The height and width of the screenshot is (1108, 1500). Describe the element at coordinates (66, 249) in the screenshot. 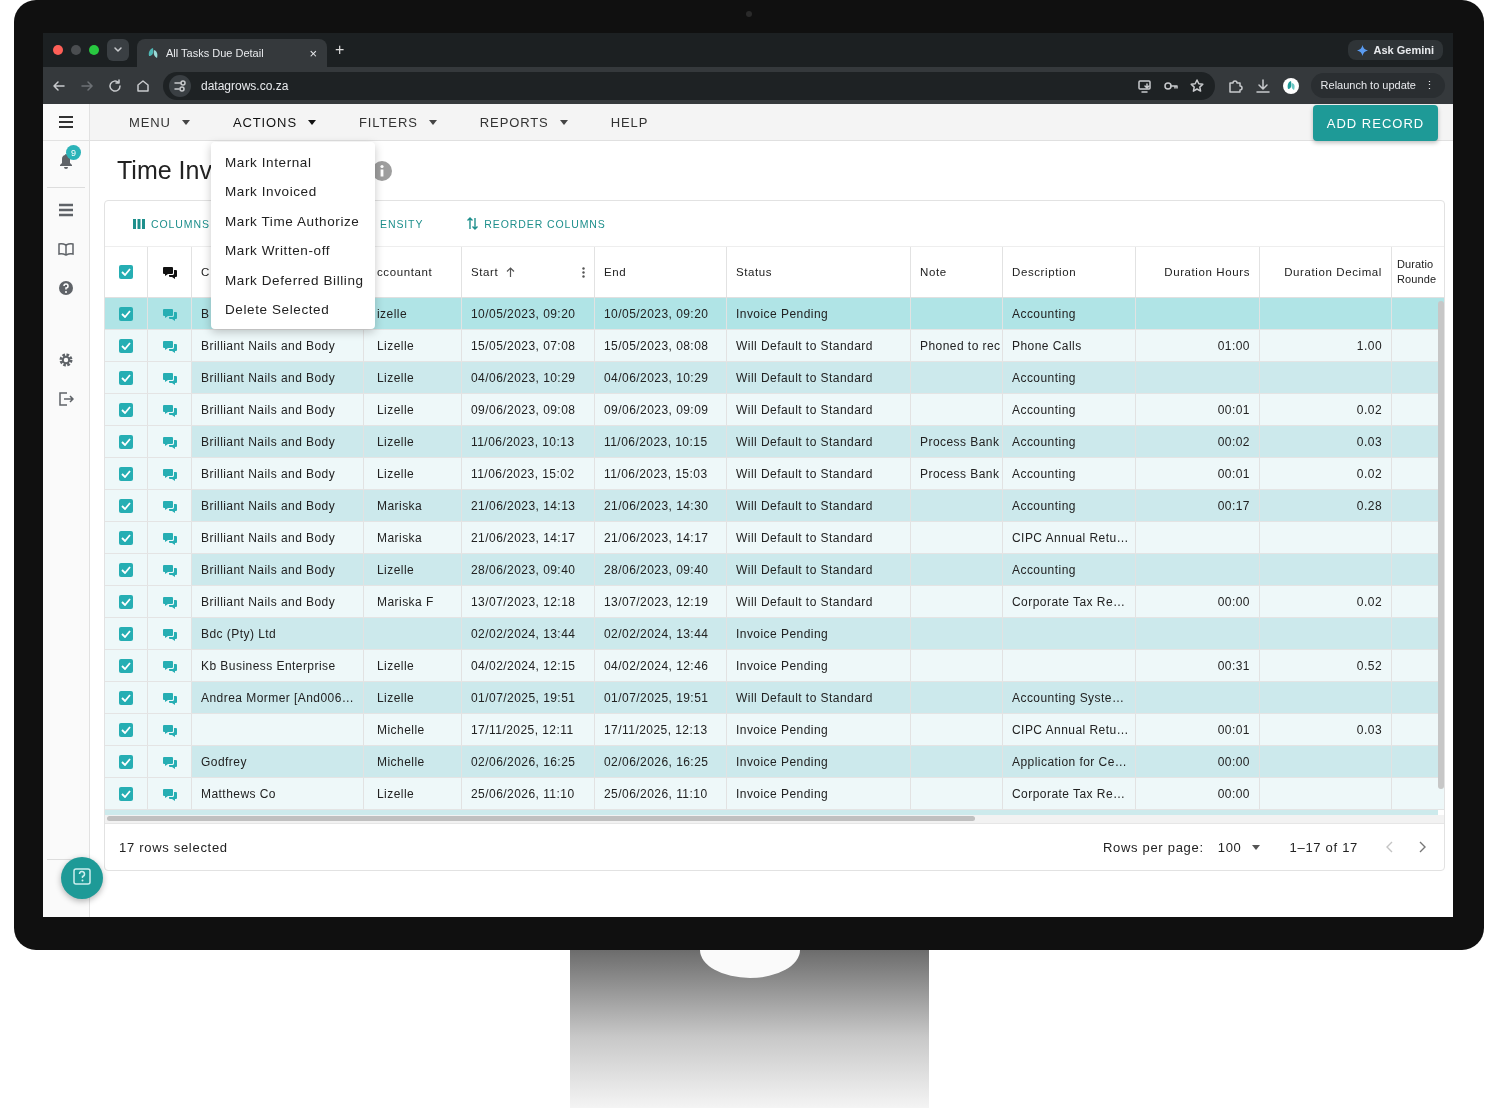

I see `book-icon` at that location.